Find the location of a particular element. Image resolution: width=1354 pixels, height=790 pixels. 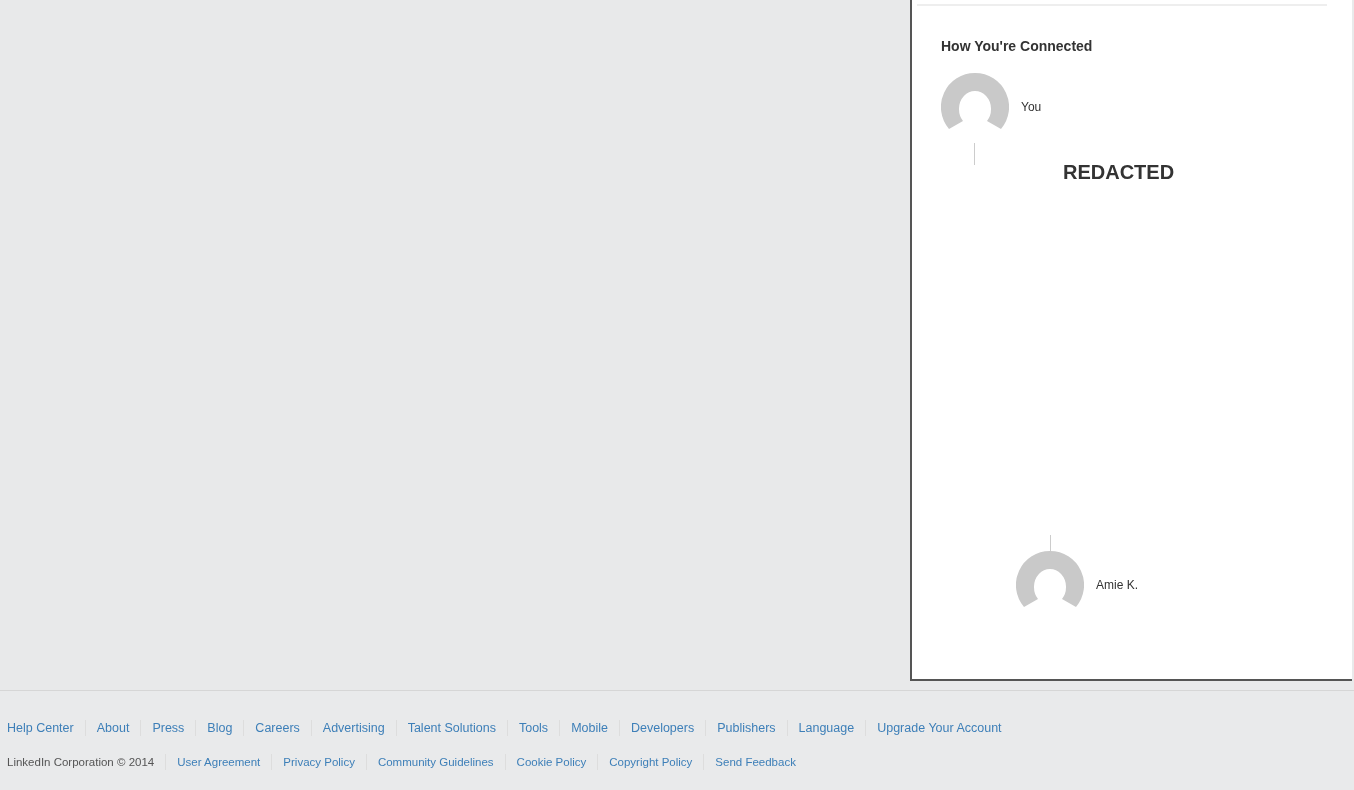

copyright-text: LinkedIn Corporation © 2014 is located at coordinates (81, 762).